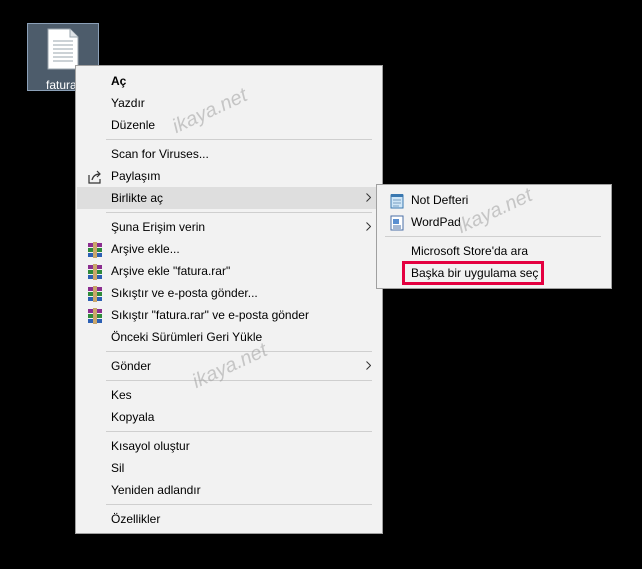 This screenshot has width=642, height=569. Describe the element at coordinates (493, 236) in the screenshot. I see `submenu-separator` at that location.